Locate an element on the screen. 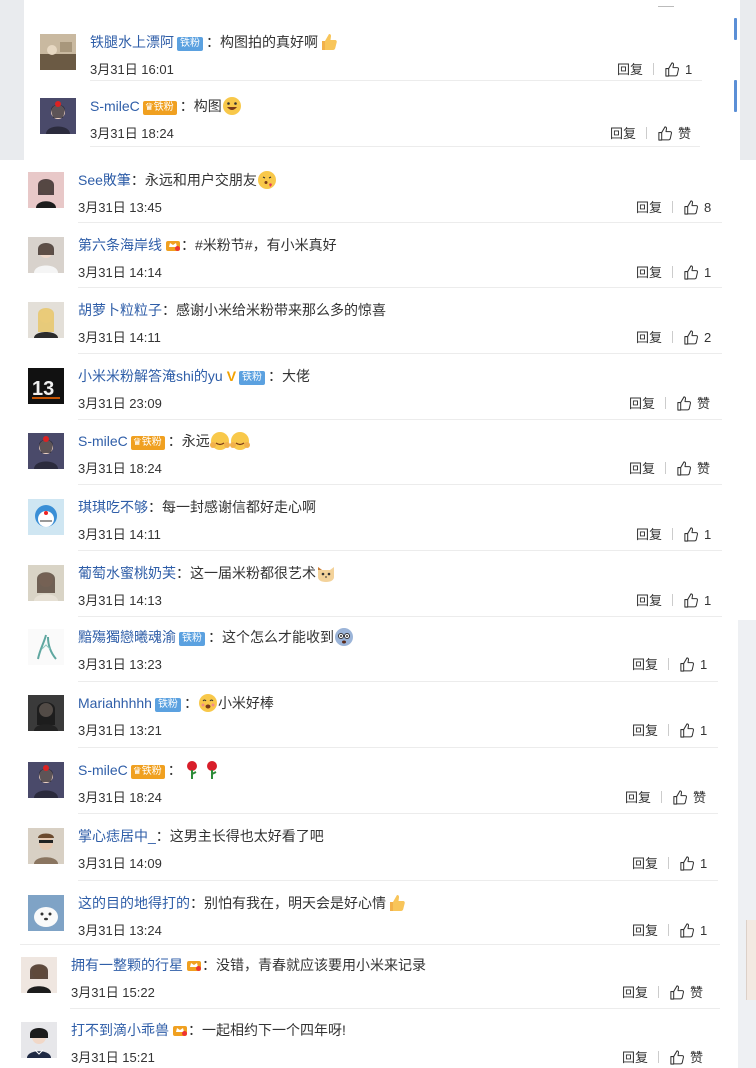 This screenshot has width=756, height=1068. timestamp: 3月31日 13:45 is located at coordinates (120, 207).